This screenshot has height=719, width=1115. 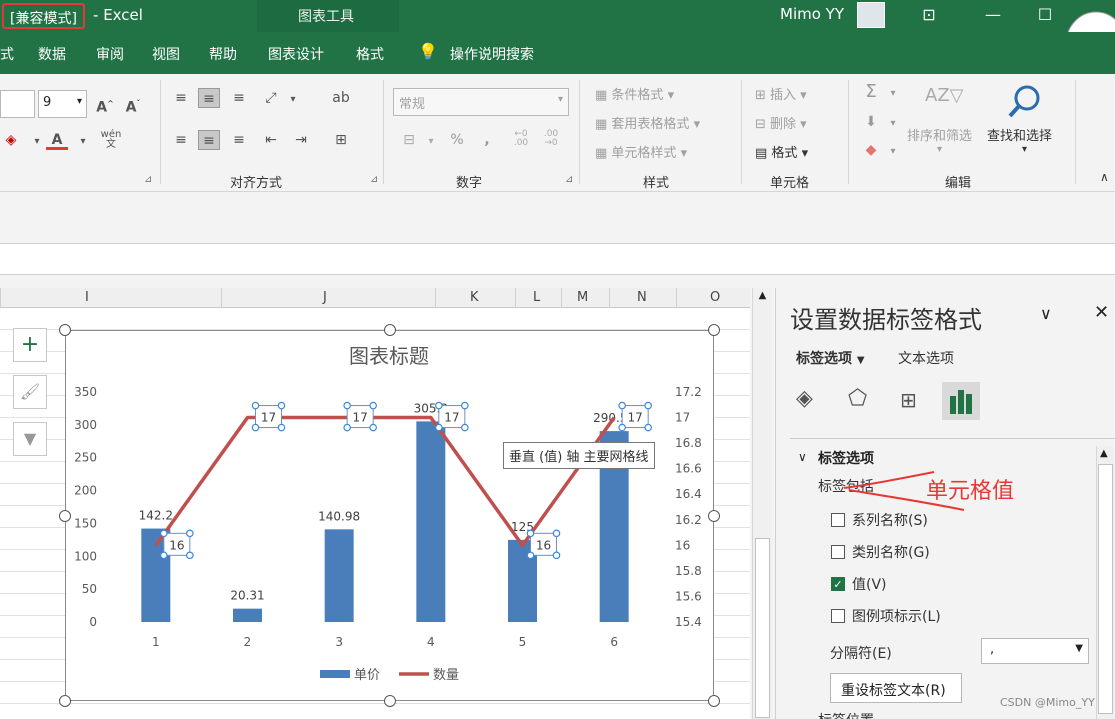 What do you see at coordinates (715, 297) in the screenshot?
I see `column-header-o: O` at bounding box center [715, 297].